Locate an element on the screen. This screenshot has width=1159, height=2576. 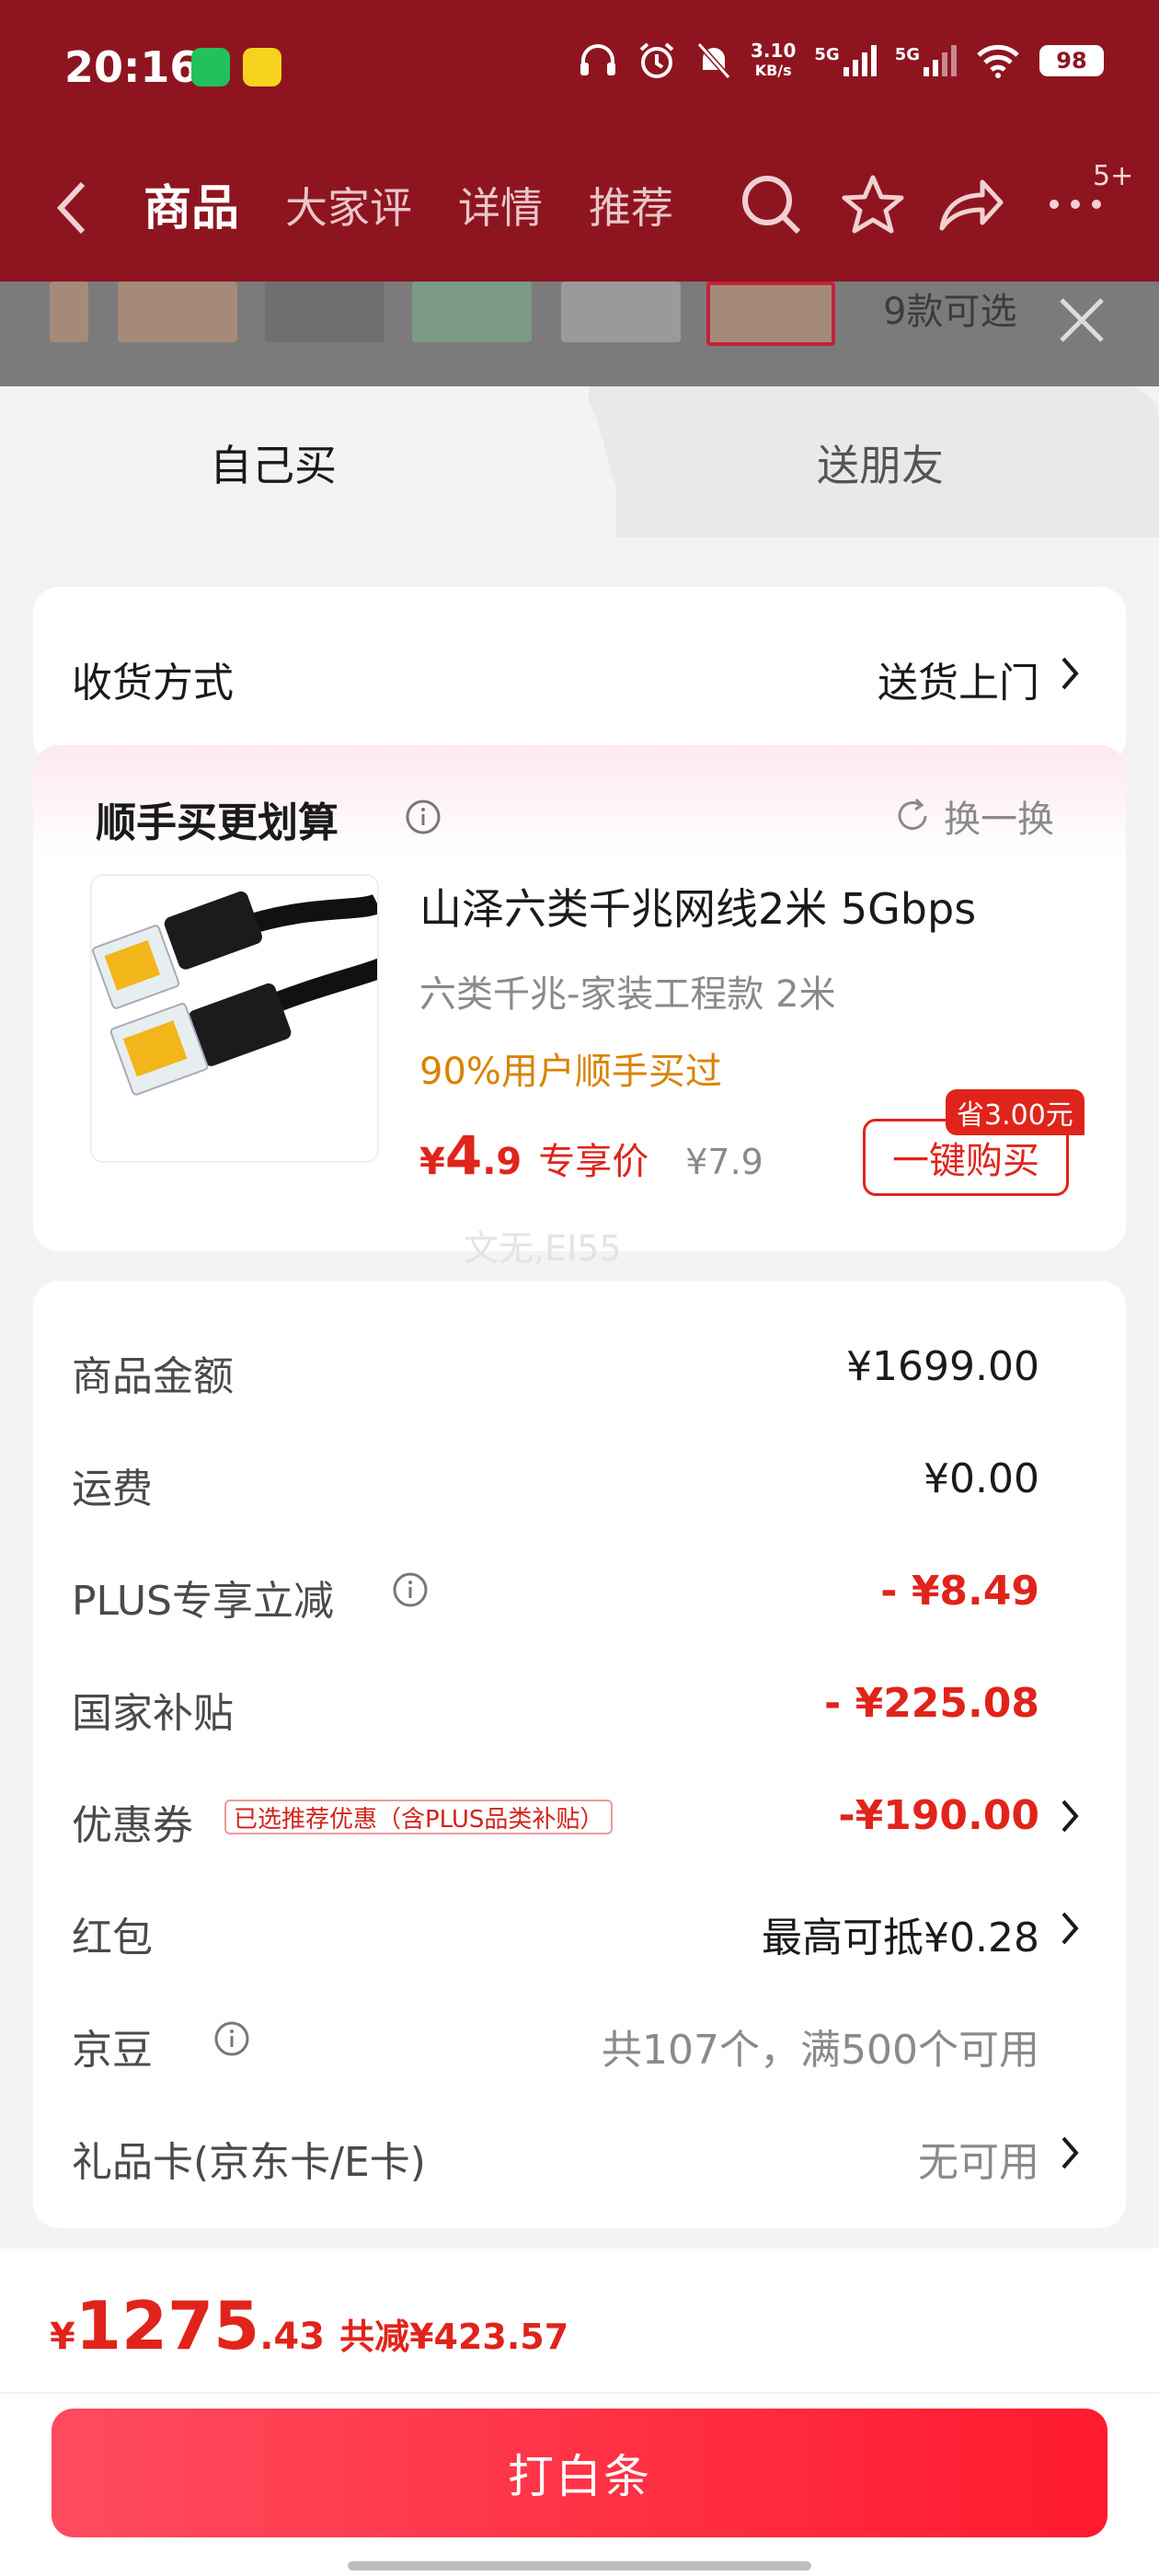
addon-price: ¥ 4 .9 专享价 ¥7.9 is located at coordinates (591, 1155).